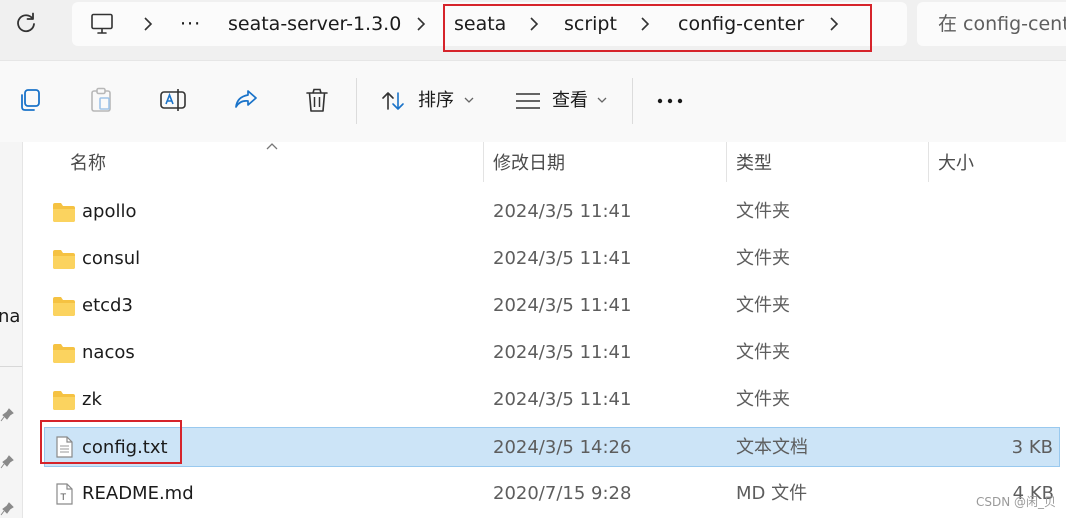  I want to click on search-placeholder: 在 config-center 中搜索, so click(1002, 24).